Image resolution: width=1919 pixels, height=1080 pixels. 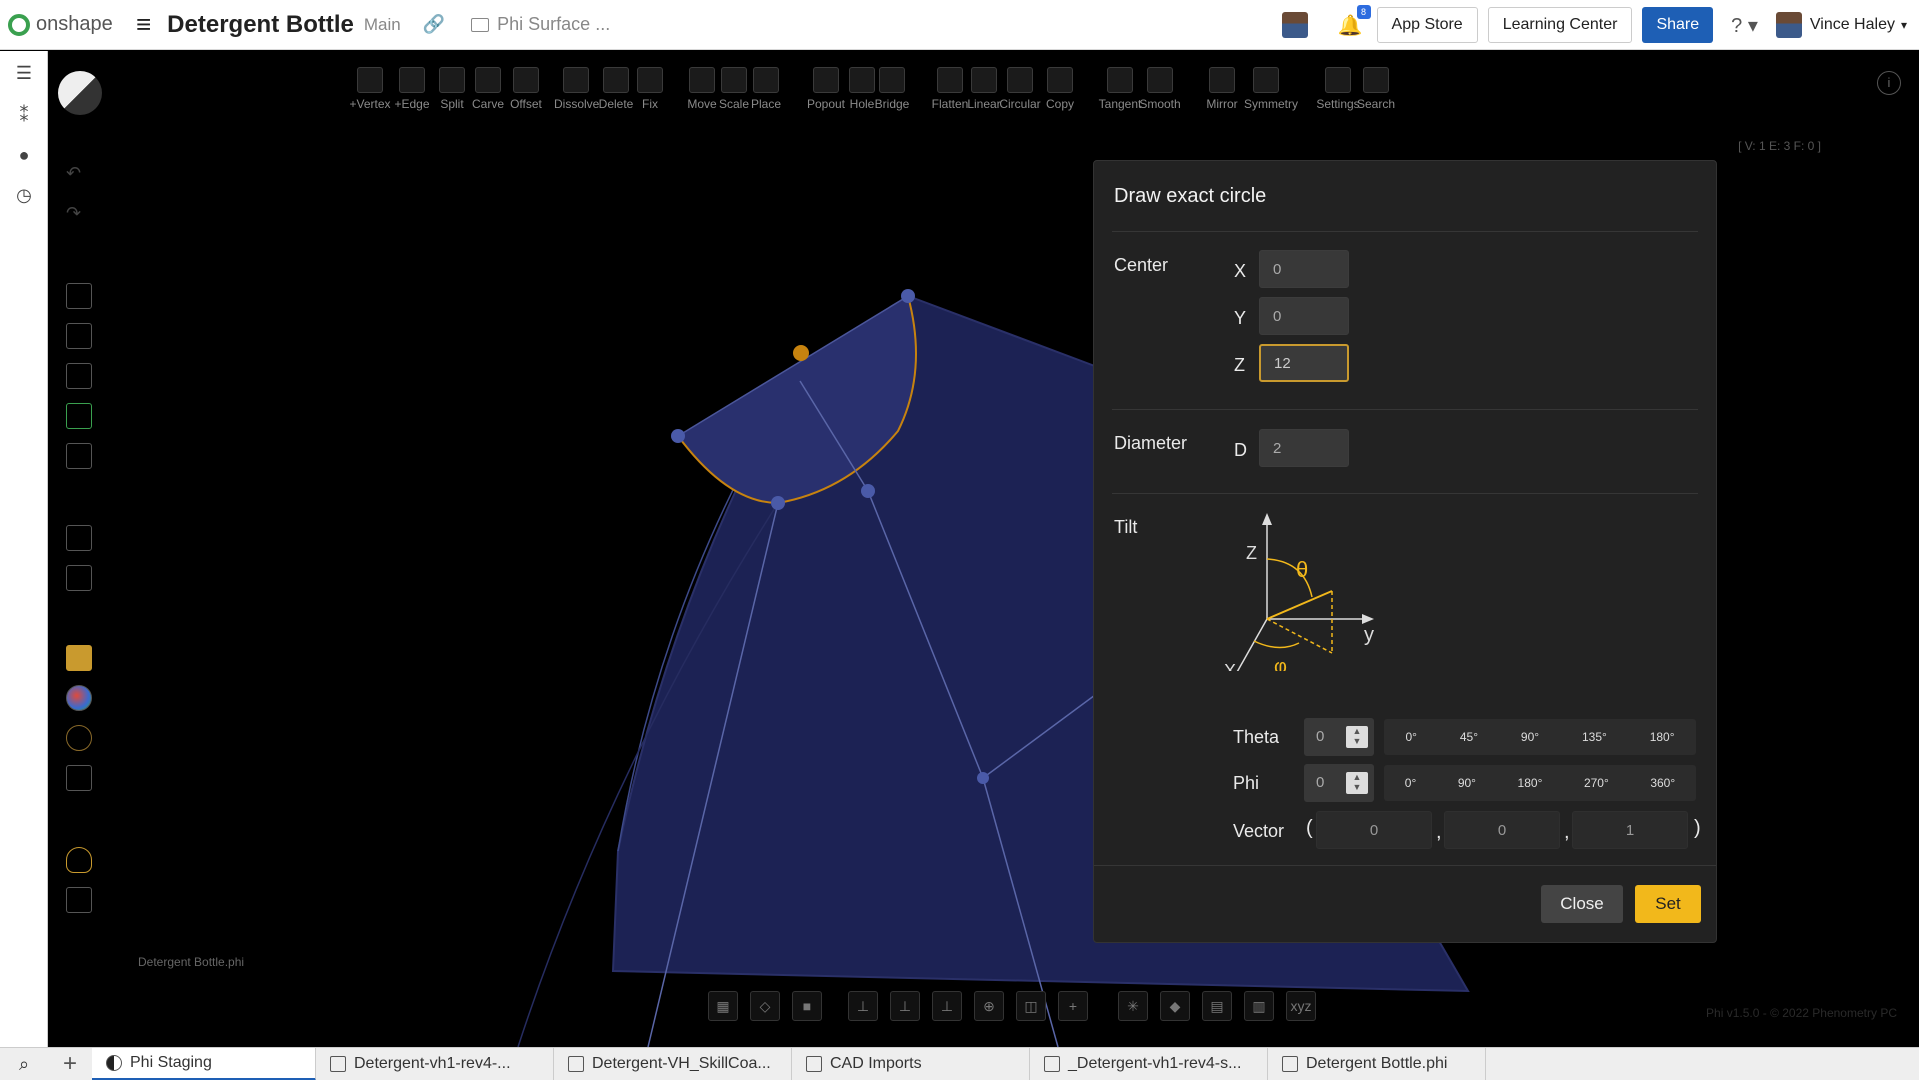 What do you see at coordinates (412, 89) in the screenshot?
I see `tool-edge: +Edge` at bounding box center [412, 89].